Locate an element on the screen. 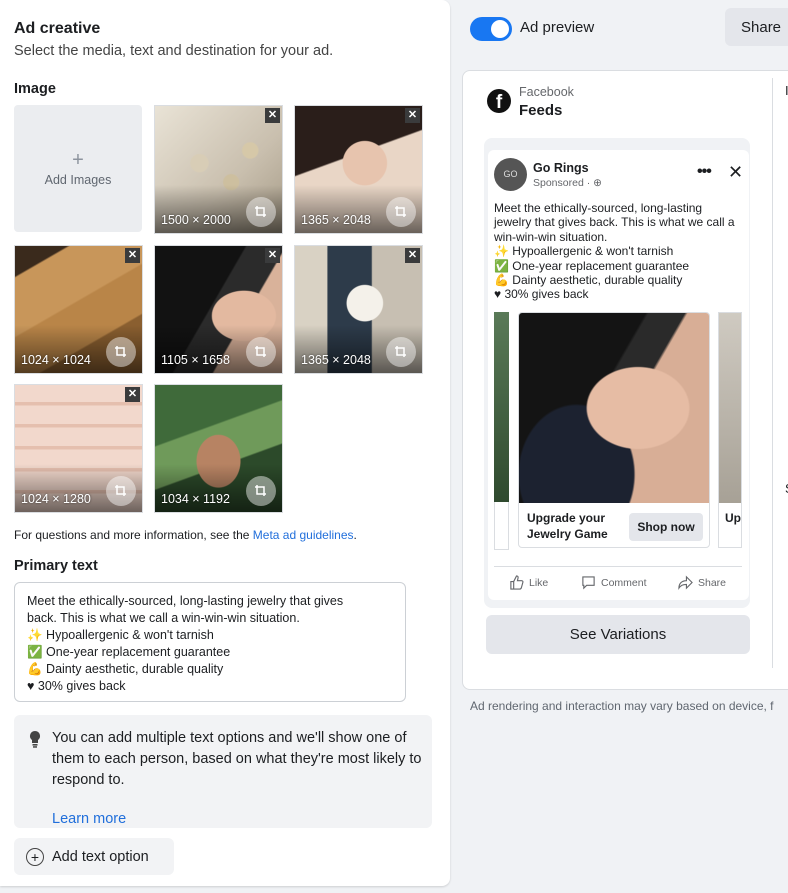  close-icon: ✕ is located at coordinates (735, 172).